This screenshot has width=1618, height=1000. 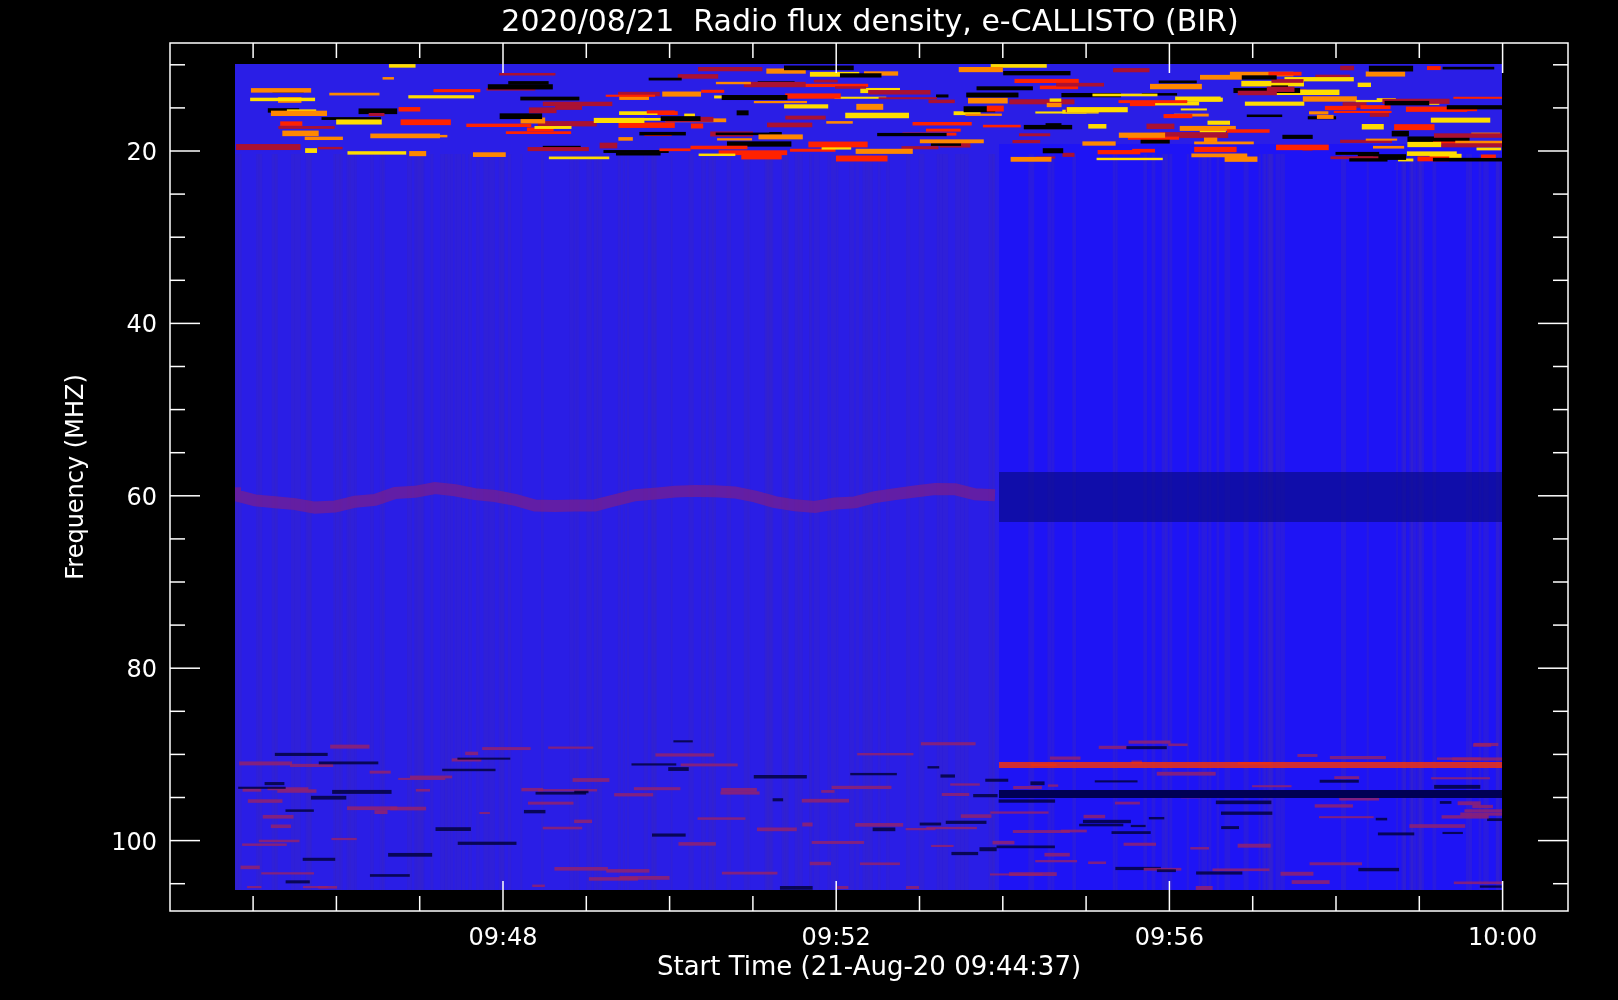 I want to click on chart-title: 2020/08/21 Radio flux density, e-CALLISTO (BIR), so click(x=870, y=20).